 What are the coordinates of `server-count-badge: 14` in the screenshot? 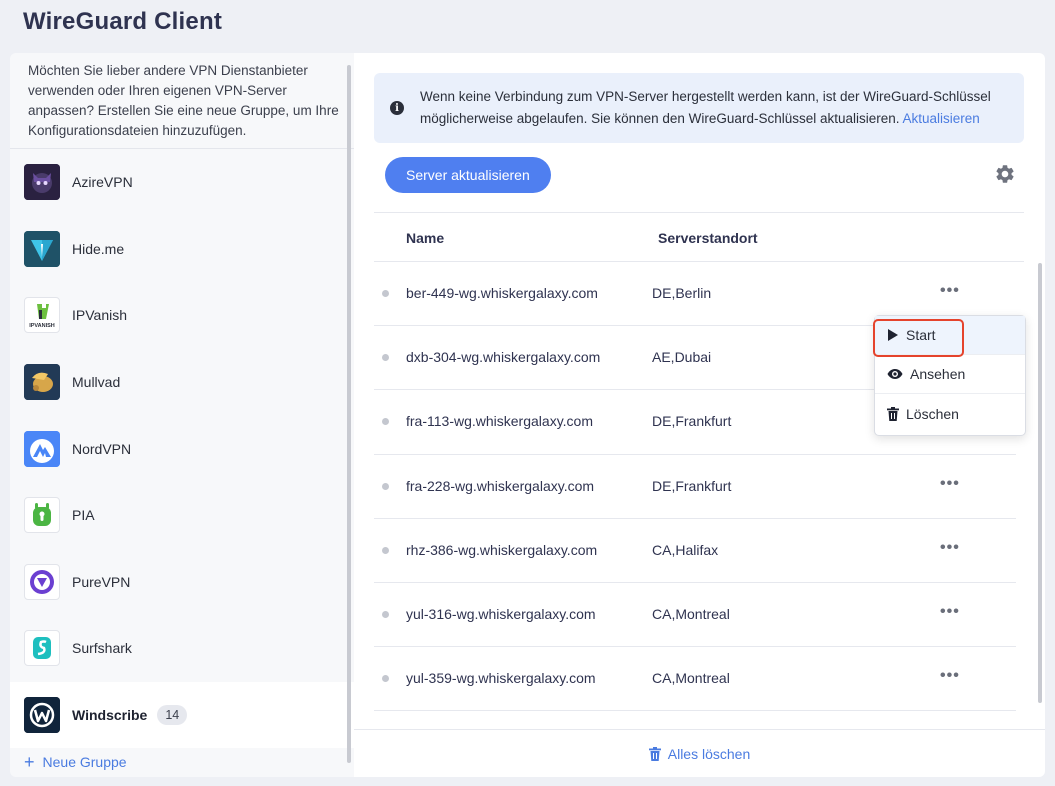 It's located at (172, 715).